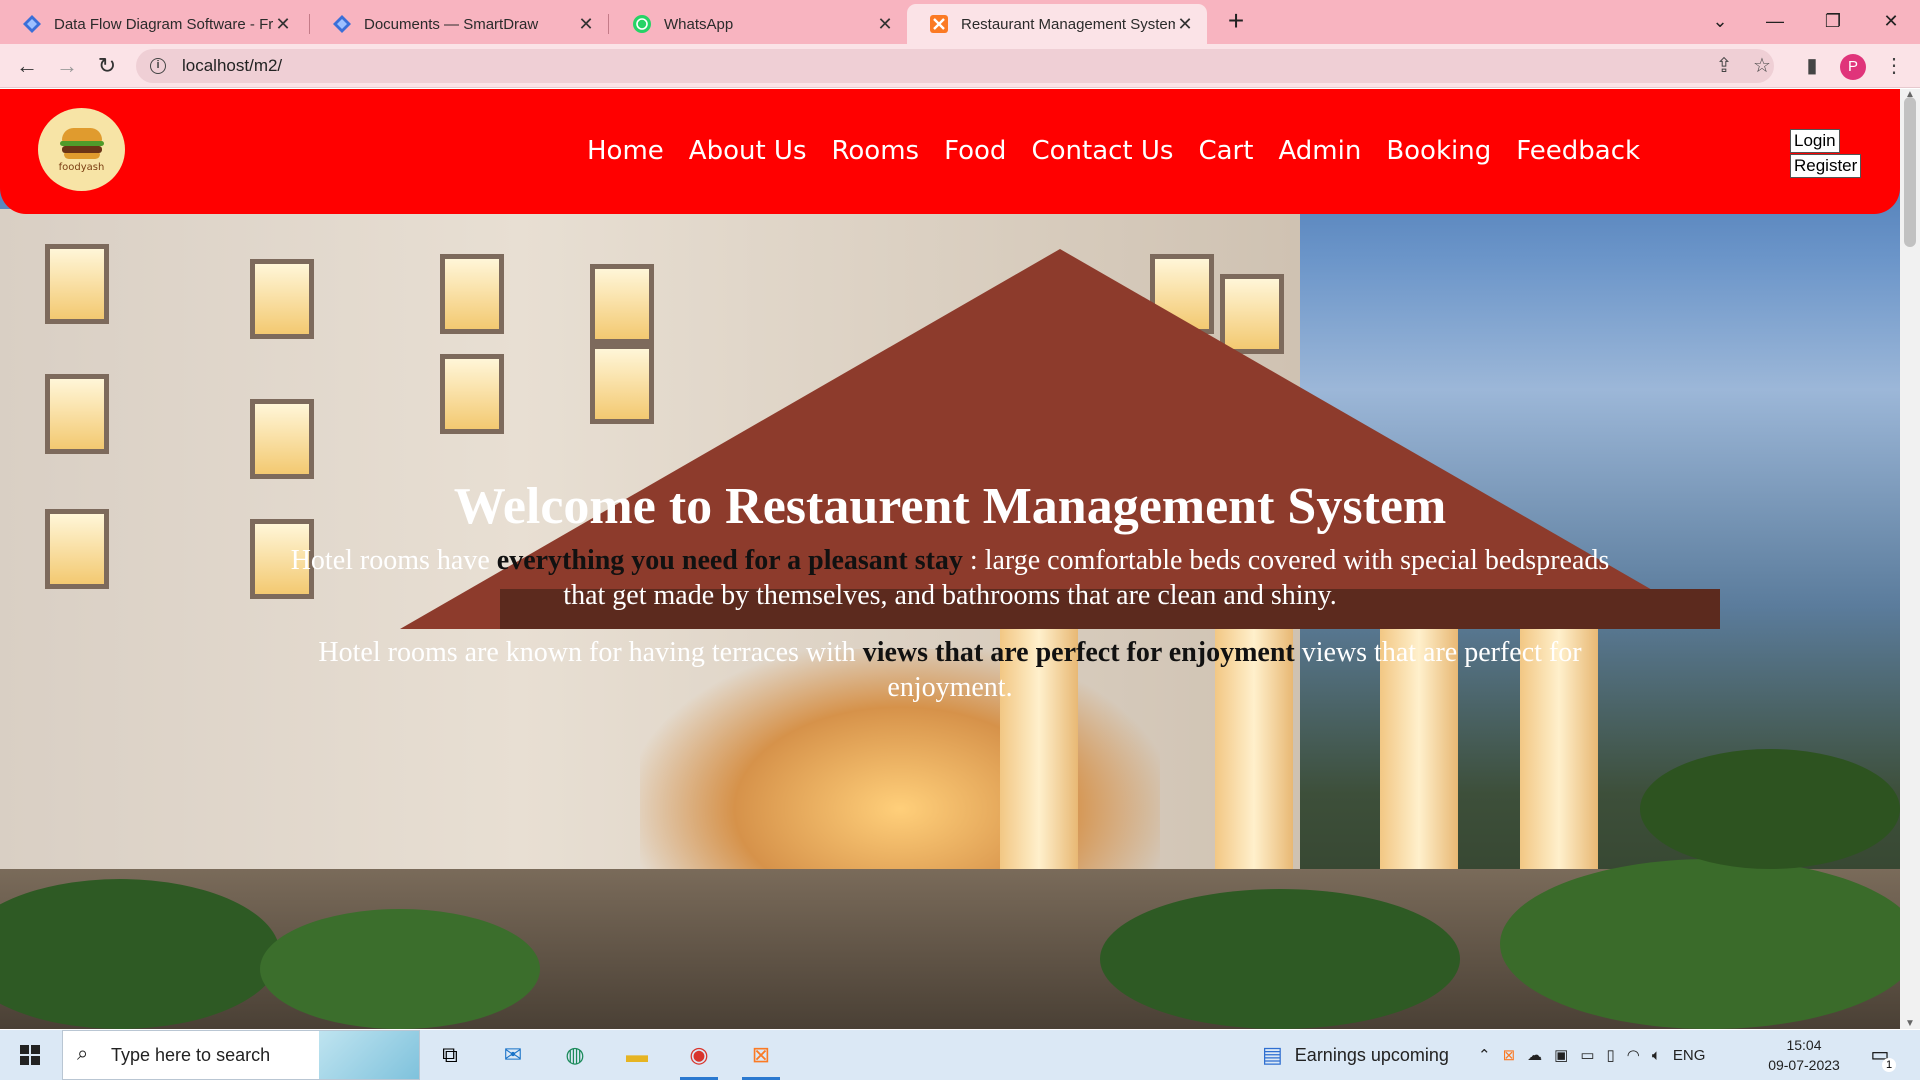  Describe the element at coordinates (369, 1055) in the screenshot. I see `search-highlight-image` at that location.